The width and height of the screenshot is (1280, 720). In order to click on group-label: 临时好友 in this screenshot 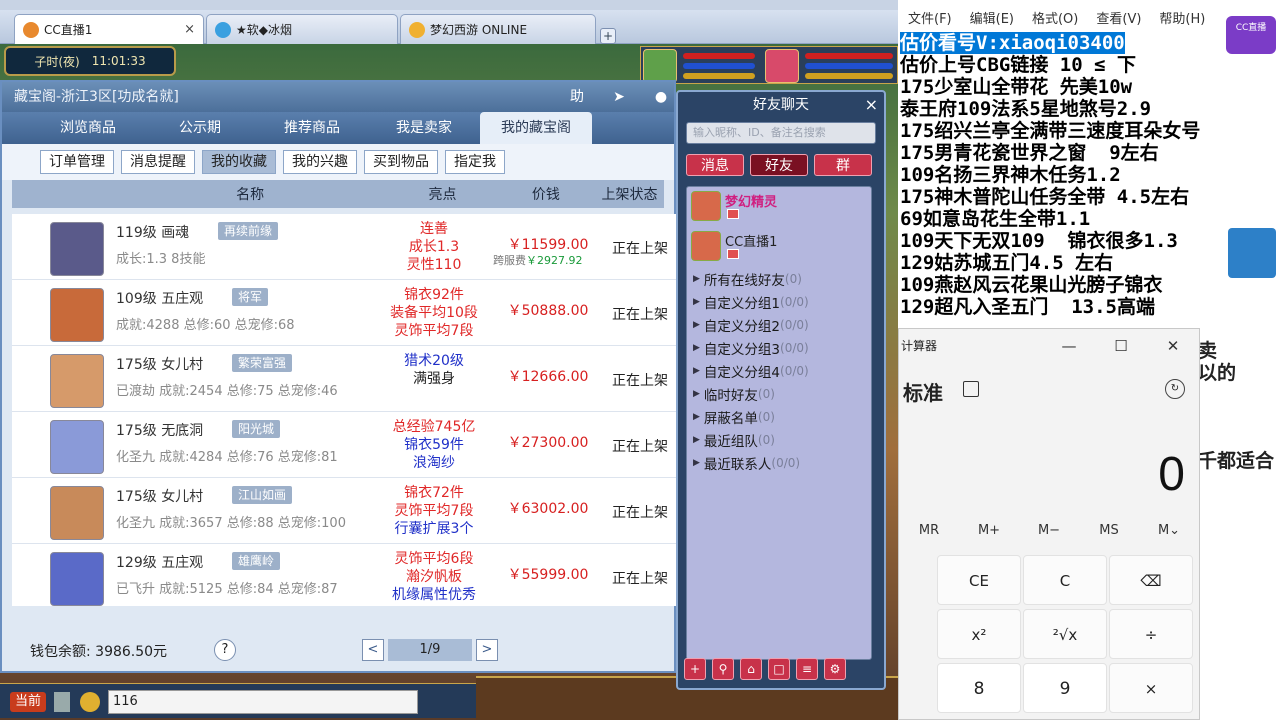, I will do `click(730, 395)`.